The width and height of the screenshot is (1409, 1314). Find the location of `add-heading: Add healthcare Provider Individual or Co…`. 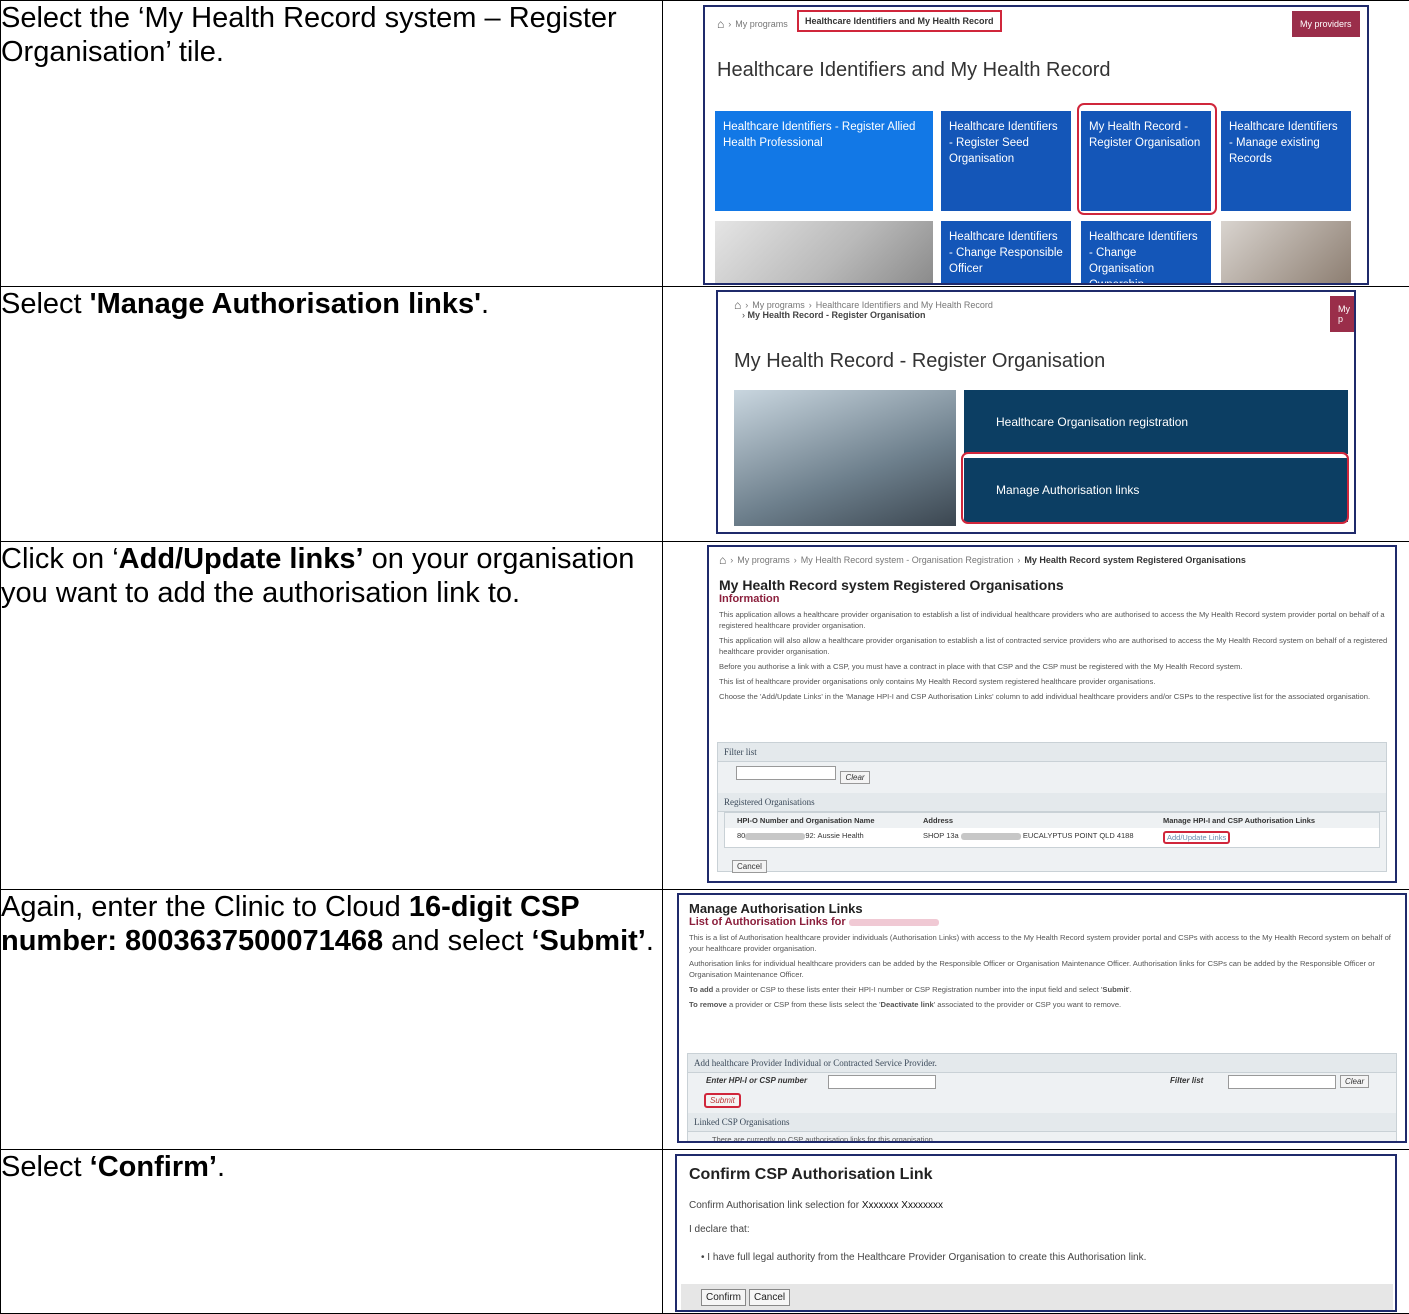

add-heading: Add healthcare Provider Individual or Co… is located at coordinates (1042, 1063).